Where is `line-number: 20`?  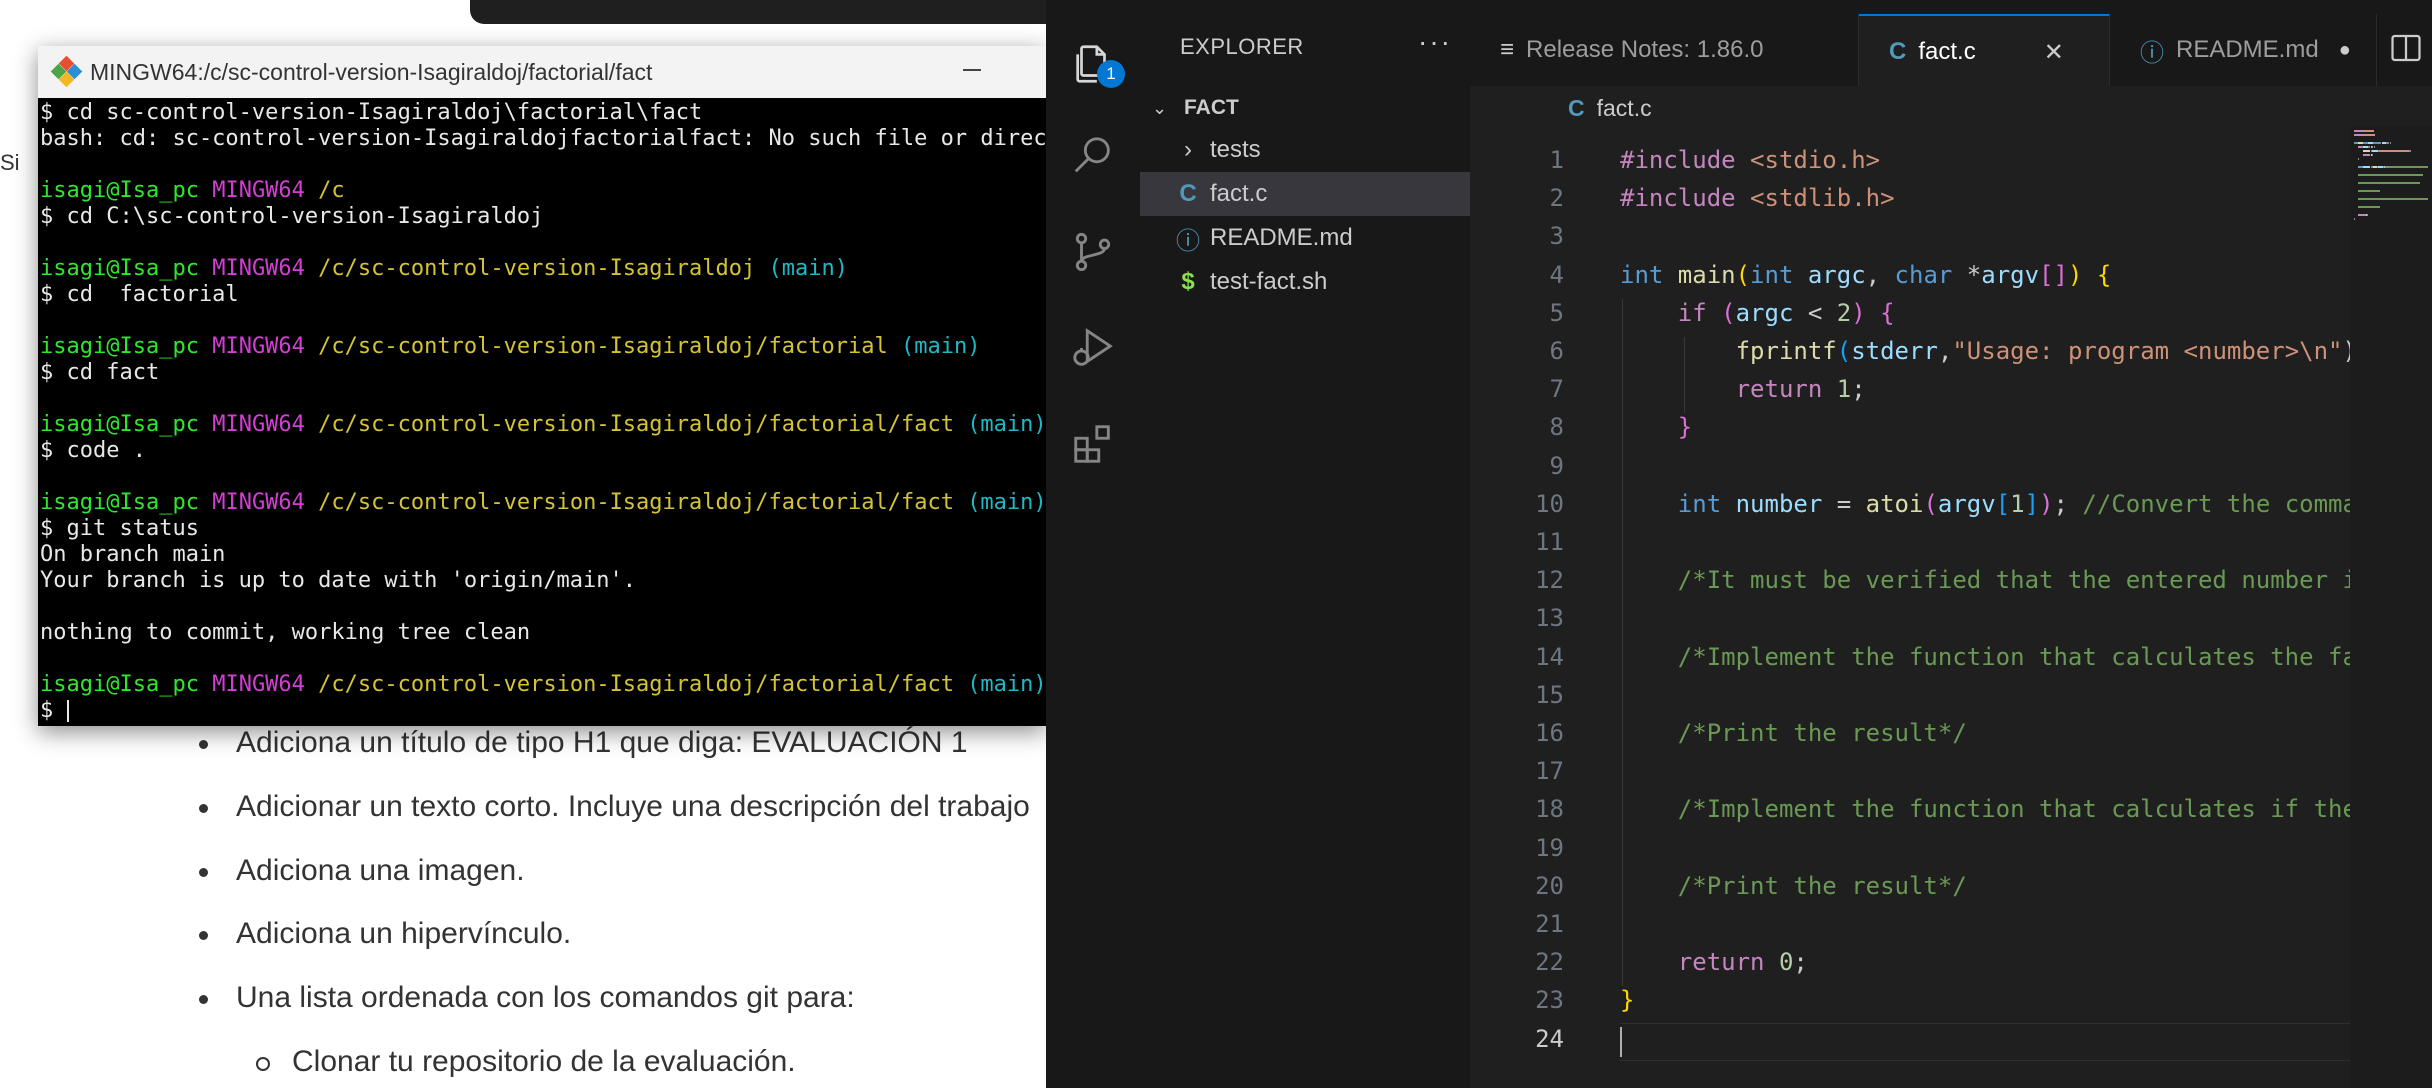
line-number: 20 is located at coordinates (1549, 885).